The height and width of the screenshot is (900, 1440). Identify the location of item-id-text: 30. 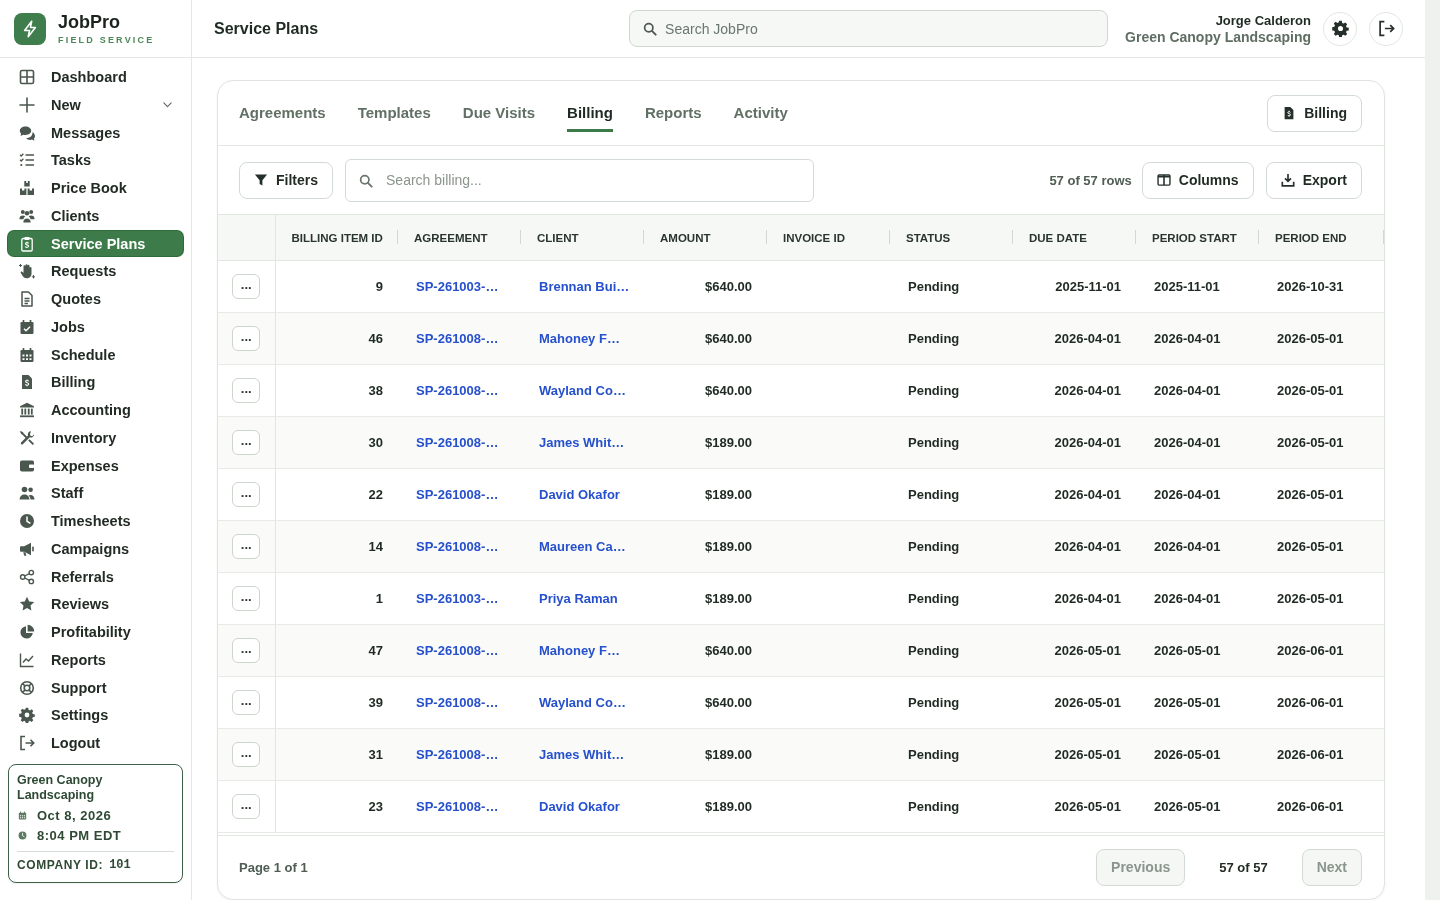
(375, 442).